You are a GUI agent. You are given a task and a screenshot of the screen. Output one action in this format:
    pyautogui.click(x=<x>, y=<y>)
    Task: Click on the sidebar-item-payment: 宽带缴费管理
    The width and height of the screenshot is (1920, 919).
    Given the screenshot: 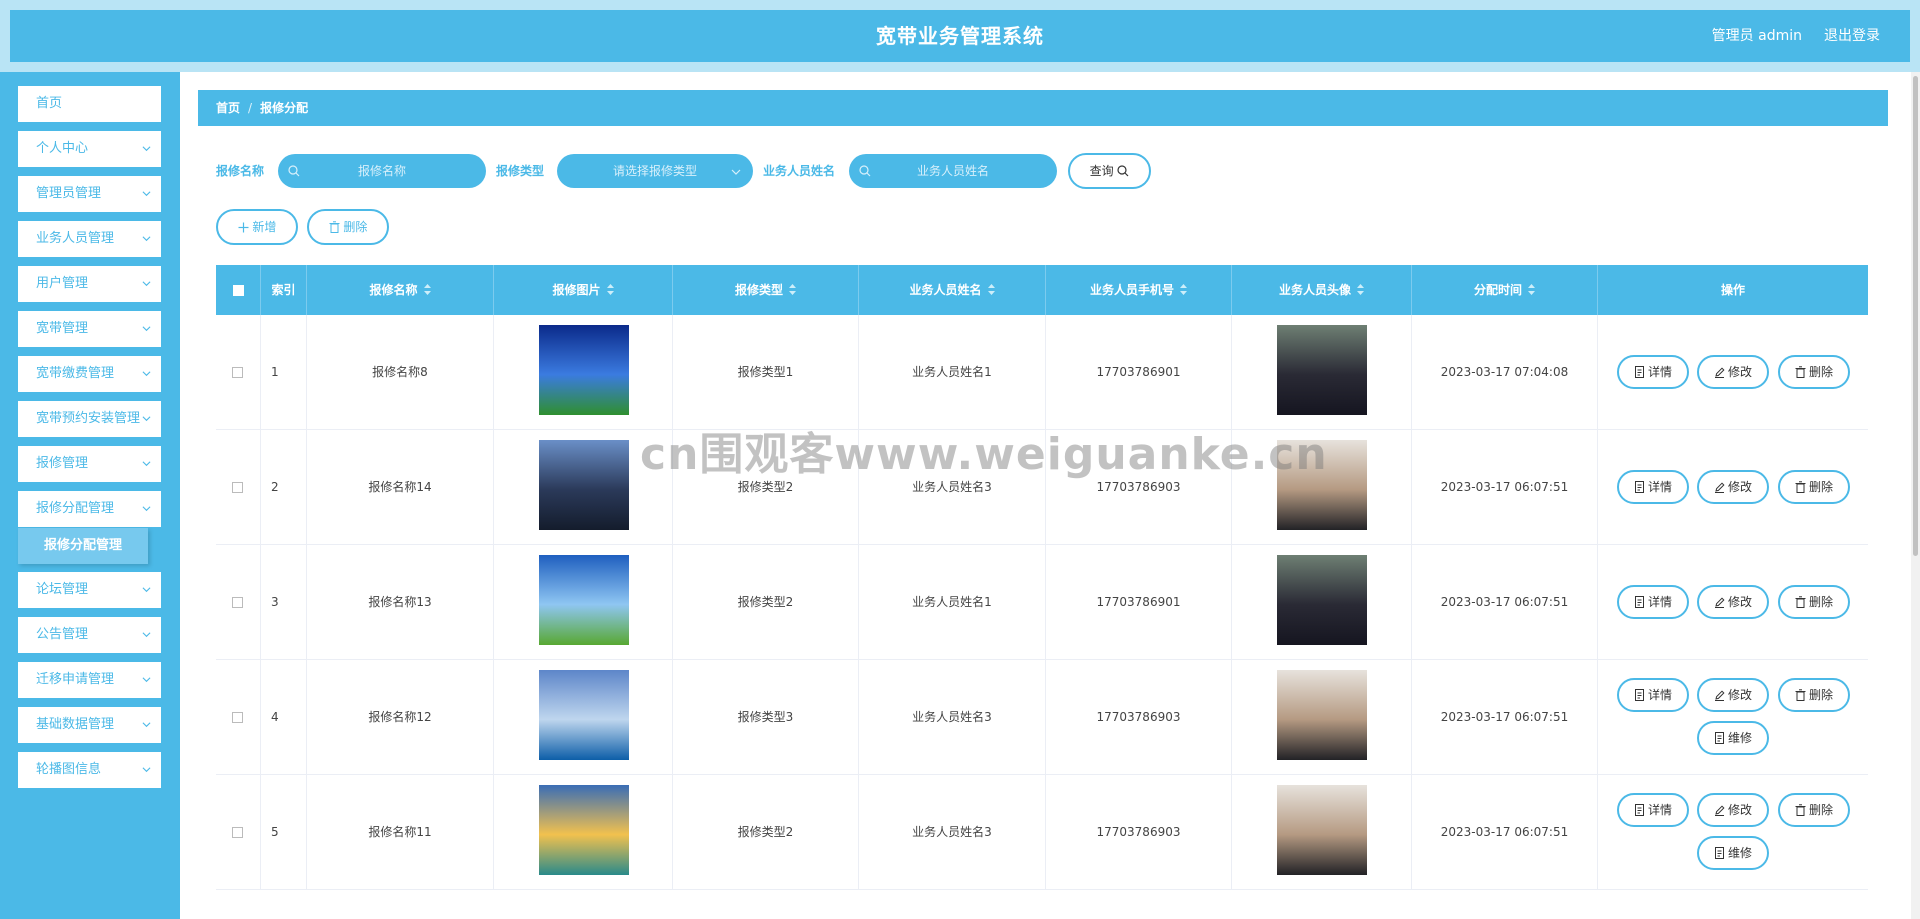 What is the action you would take?
    pyautogui.click(x=89, y=374)
    